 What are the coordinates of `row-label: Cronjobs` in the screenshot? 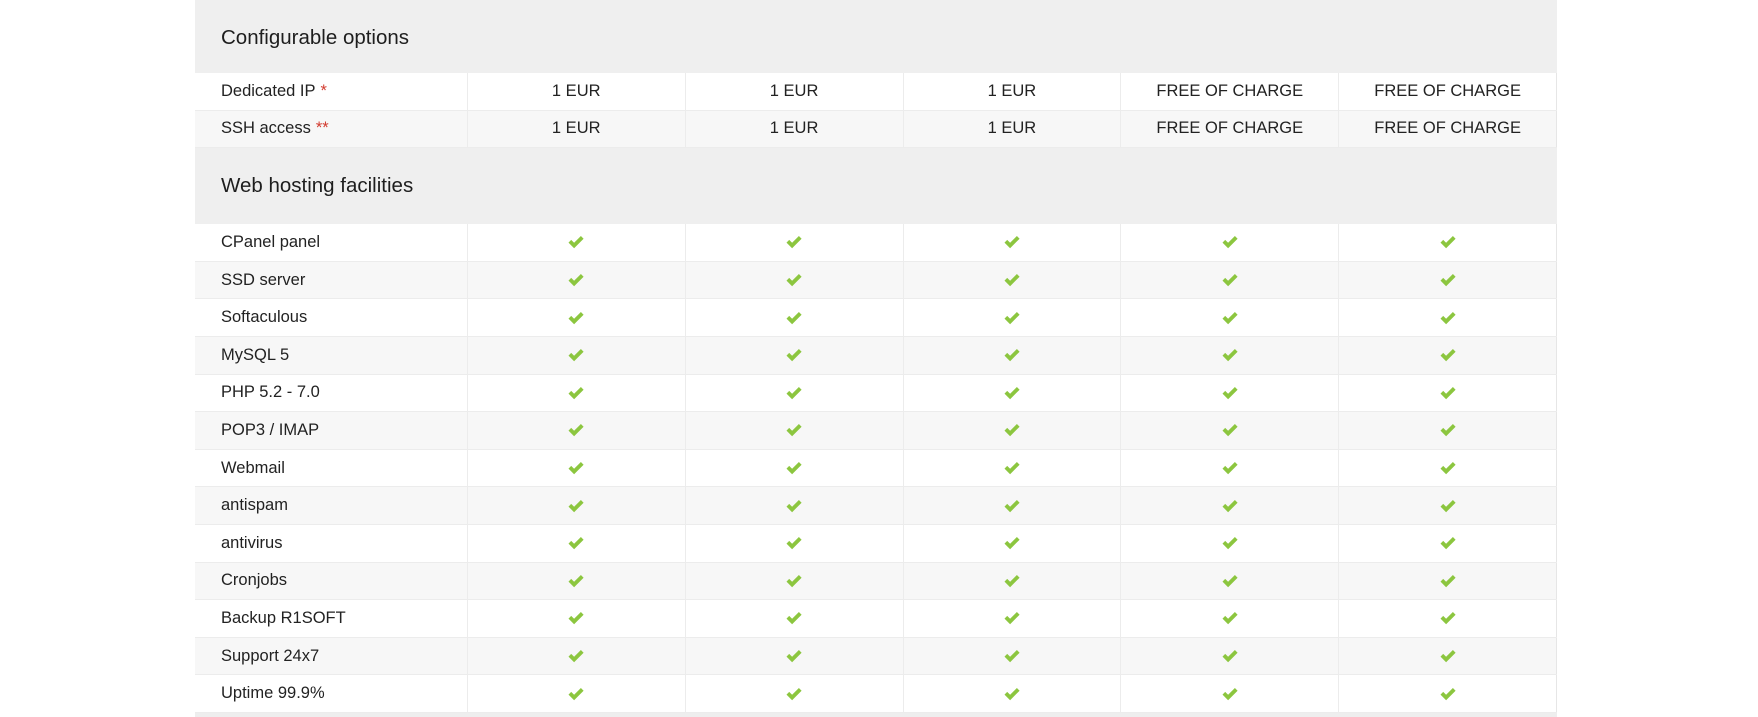 It's located at (331, 581).